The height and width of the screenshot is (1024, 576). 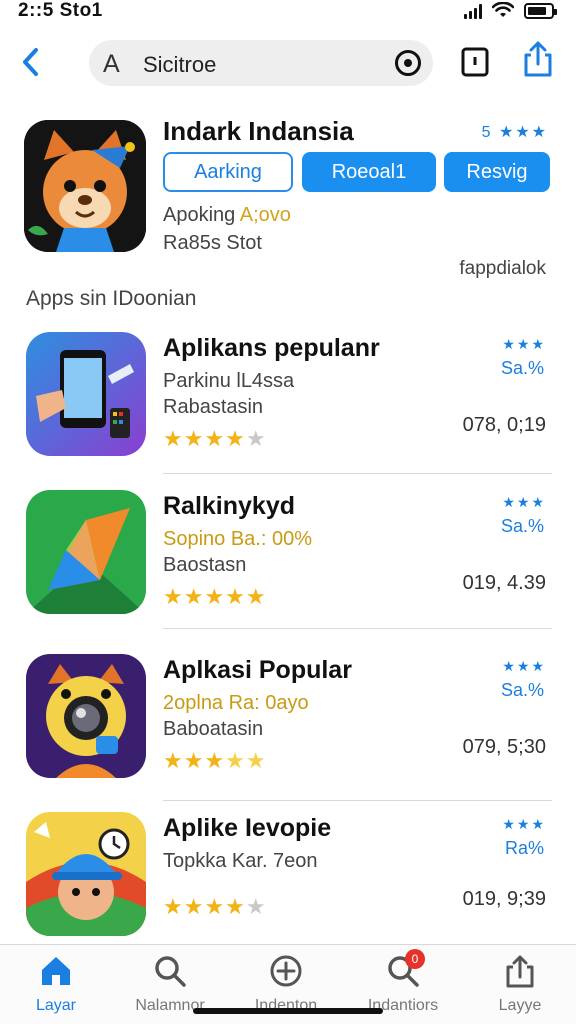 I want to click on app-name: Aplikans pepulanr, so click(x=271, y=348).